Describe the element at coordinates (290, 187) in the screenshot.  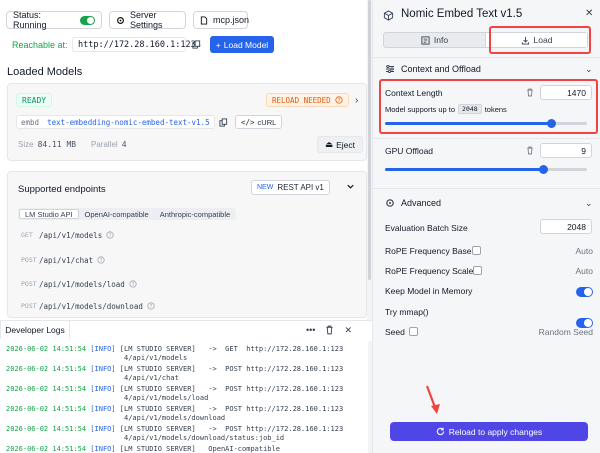
I see `api-version-select: NEW REST API v1` at that location.